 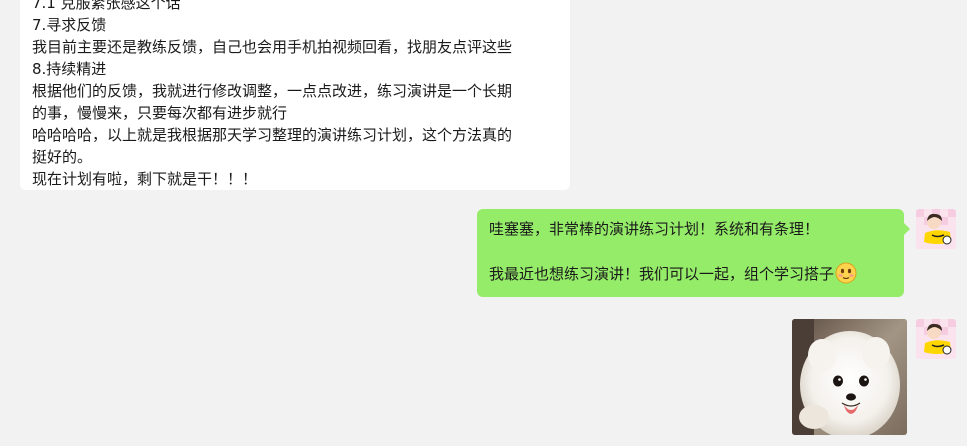 I want to click on blushing-face-emoji-icon, so click(x=846, y=273).